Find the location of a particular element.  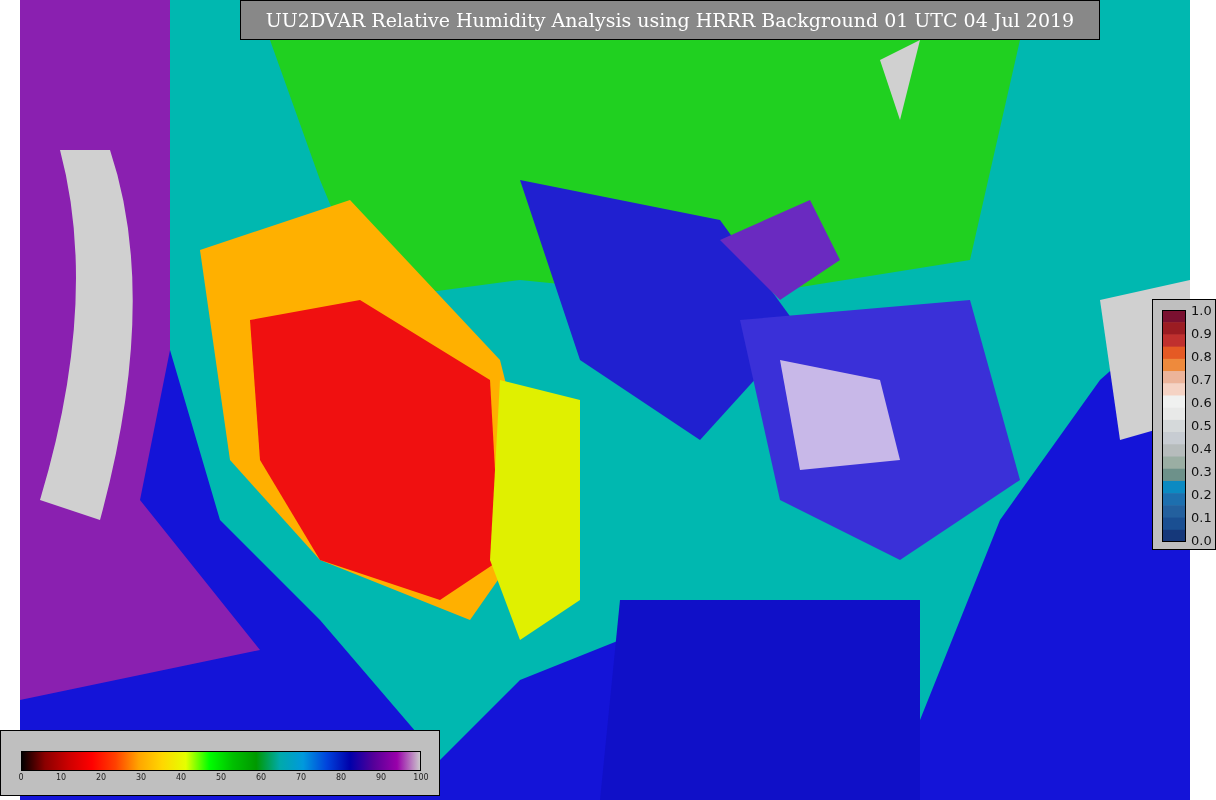

tick-label: 60 is located at coordinates (261, 778).